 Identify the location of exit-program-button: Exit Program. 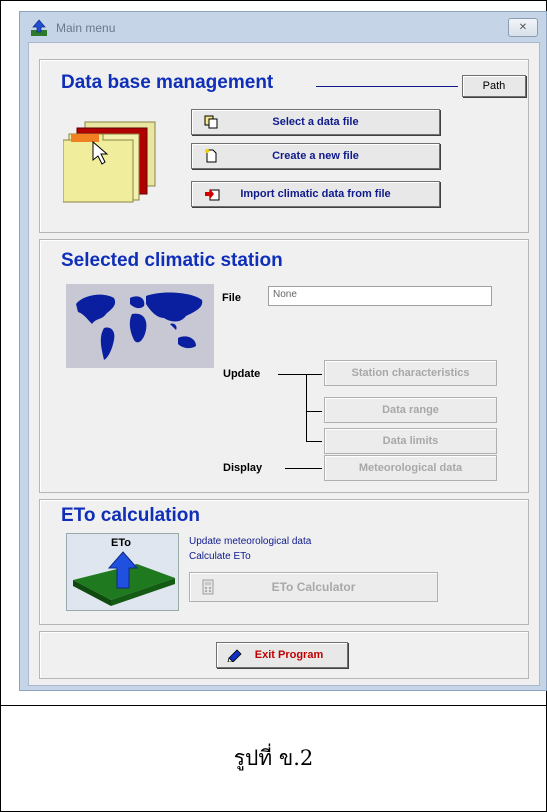
(282, 655).